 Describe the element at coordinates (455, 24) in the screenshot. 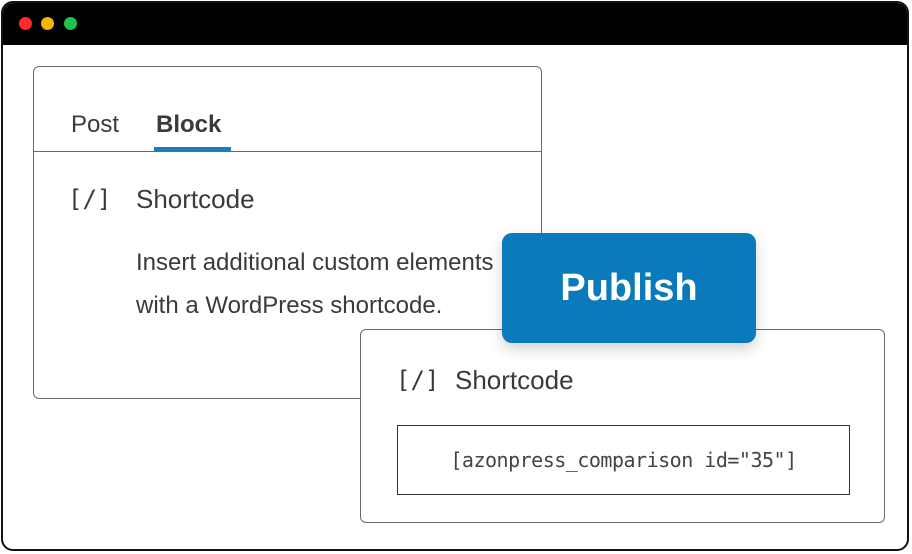

I see `window-titlebar` at that location.